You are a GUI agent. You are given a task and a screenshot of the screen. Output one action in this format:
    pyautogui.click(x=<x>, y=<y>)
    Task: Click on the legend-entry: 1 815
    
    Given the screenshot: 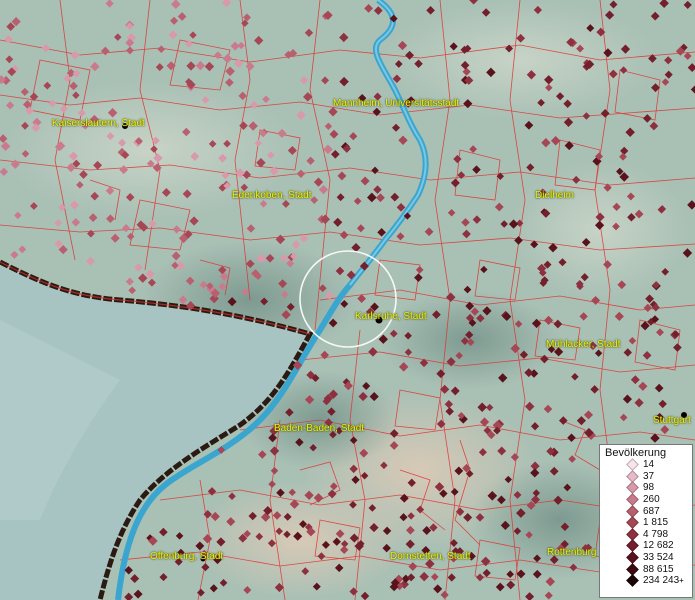 What is the action you would take?
    pyautogui.click(x=646, y=523)
    